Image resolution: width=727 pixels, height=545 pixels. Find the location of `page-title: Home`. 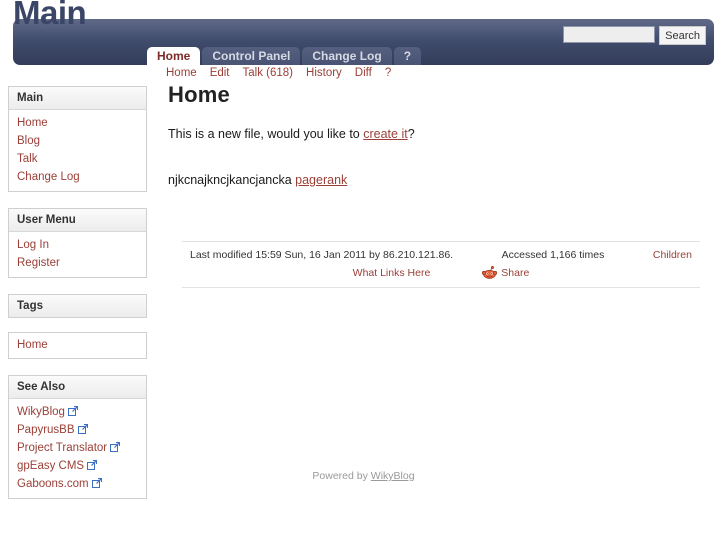

page-title: Home is located at coordinates (199, 94).